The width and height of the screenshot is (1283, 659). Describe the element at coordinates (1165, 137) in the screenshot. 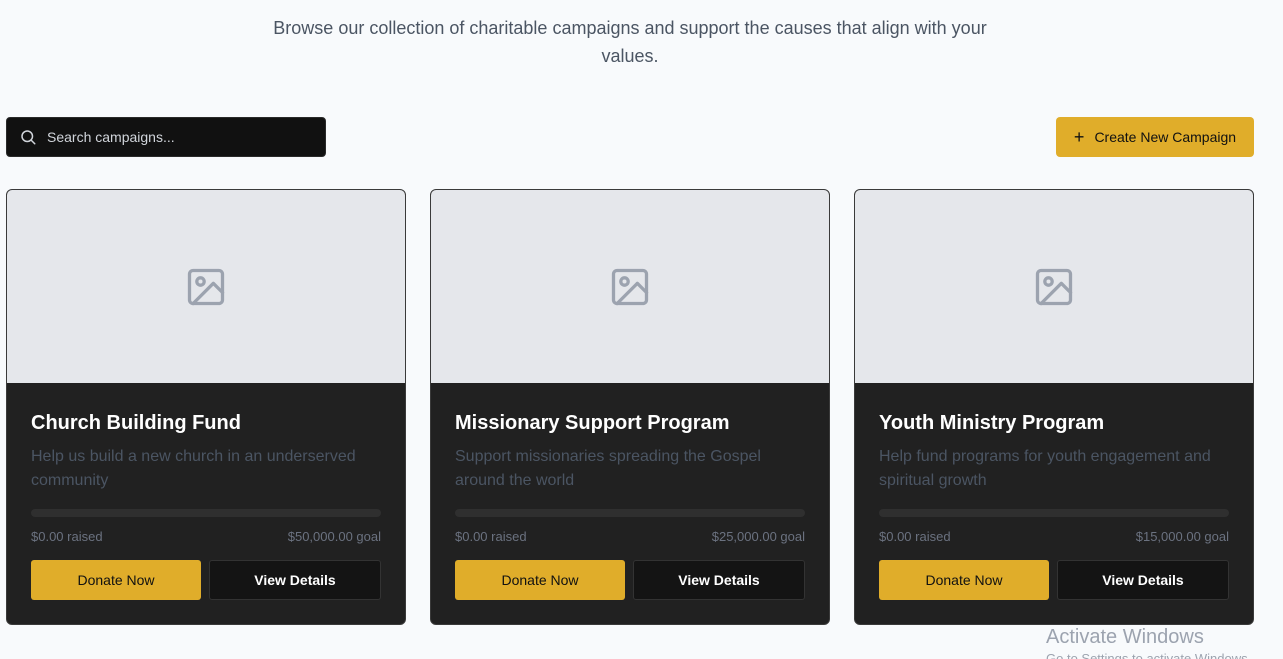

I see `create-campaign-label: Create New Campaign` at that location.